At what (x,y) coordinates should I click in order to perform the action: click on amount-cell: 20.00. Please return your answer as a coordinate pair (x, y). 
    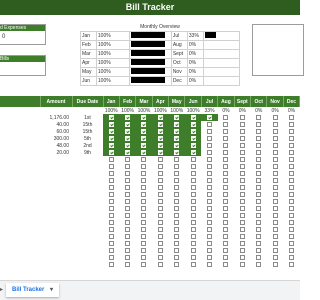
    Looking at the image, I should click on (56, 152).